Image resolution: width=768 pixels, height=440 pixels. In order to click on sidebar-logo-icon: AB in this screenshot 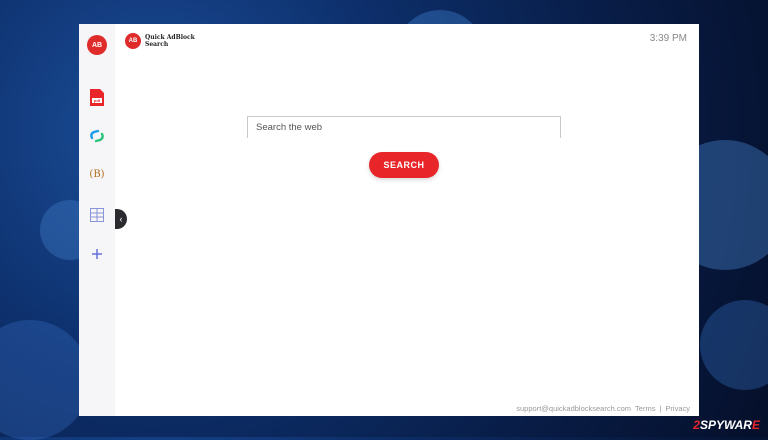, I will do `click(97, 45)`.